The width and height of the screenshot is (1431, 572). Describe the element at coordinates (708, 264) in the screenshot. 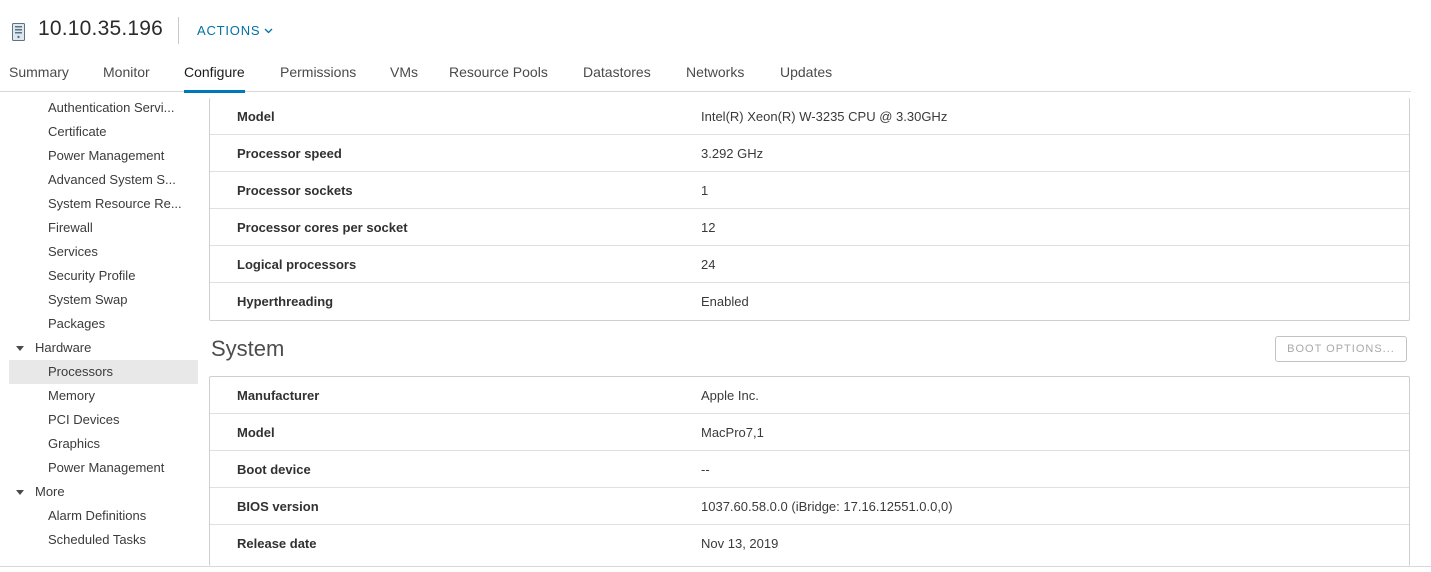

I see `property-value: 24` at that location.